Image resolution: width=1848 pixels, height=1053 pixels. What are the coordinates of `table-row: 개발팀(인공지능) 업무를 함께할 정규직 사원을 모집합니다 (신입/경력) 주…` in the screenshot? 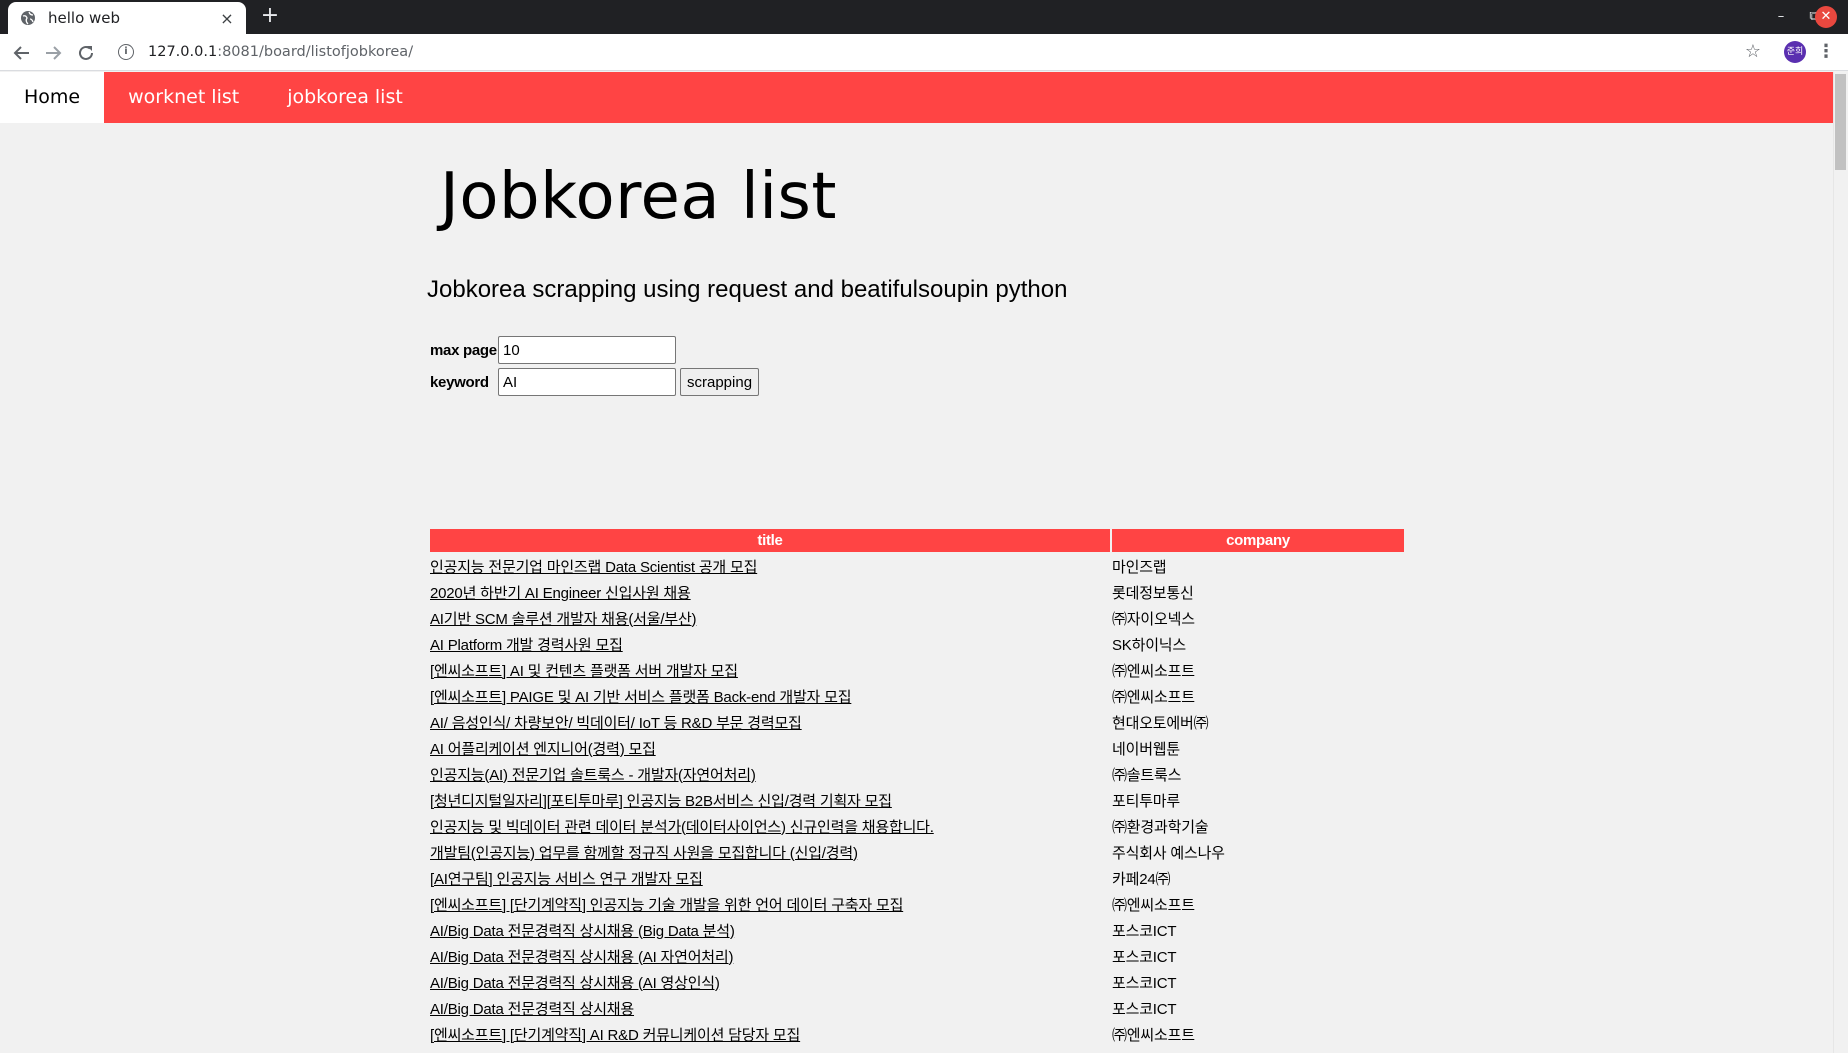 It's located at (917, 852).